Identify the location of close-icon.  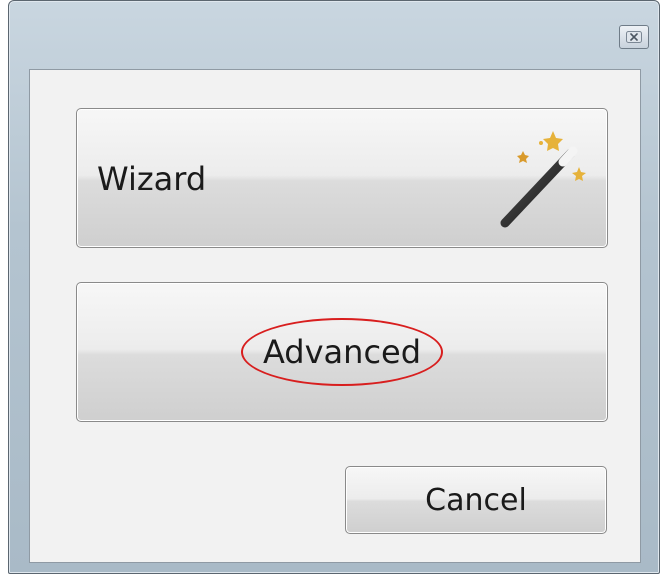
(634, 37).